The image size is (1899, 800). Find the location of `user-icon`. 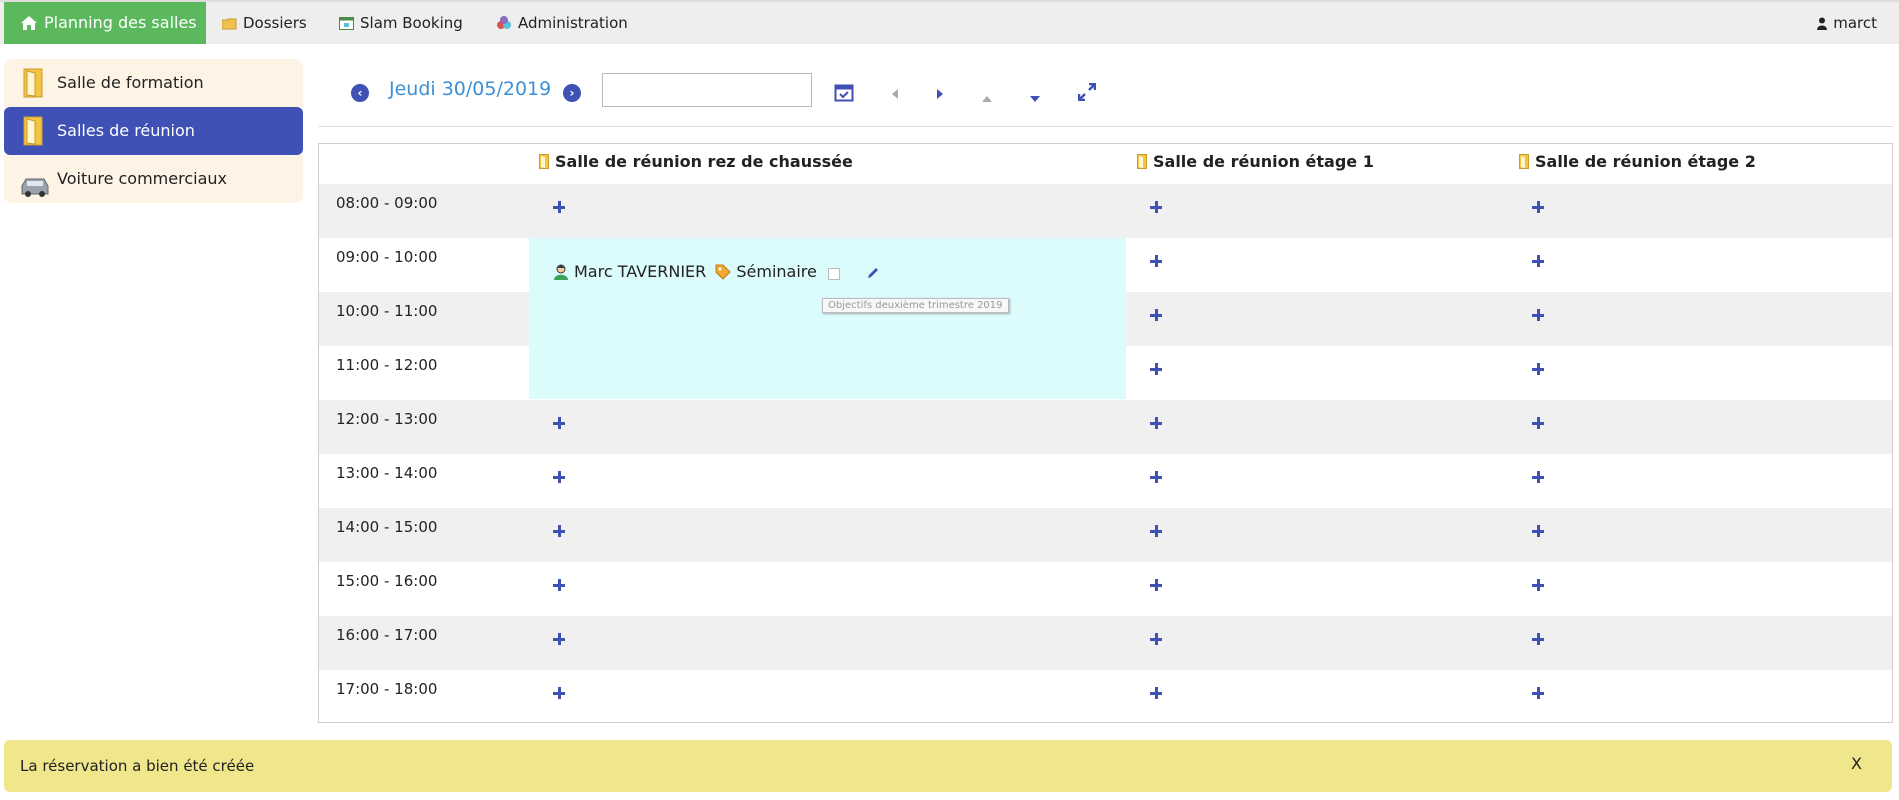

user-icon is located at coordinates (1822, 25).